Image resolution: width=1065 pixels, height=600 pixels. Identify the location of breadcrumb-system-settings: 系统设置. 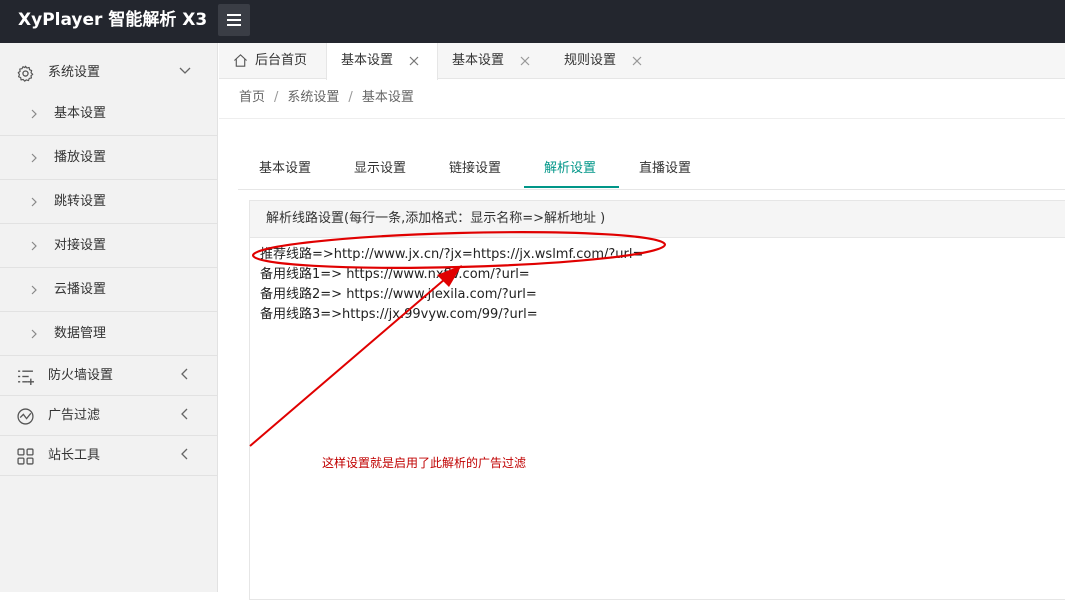
(313, 97).